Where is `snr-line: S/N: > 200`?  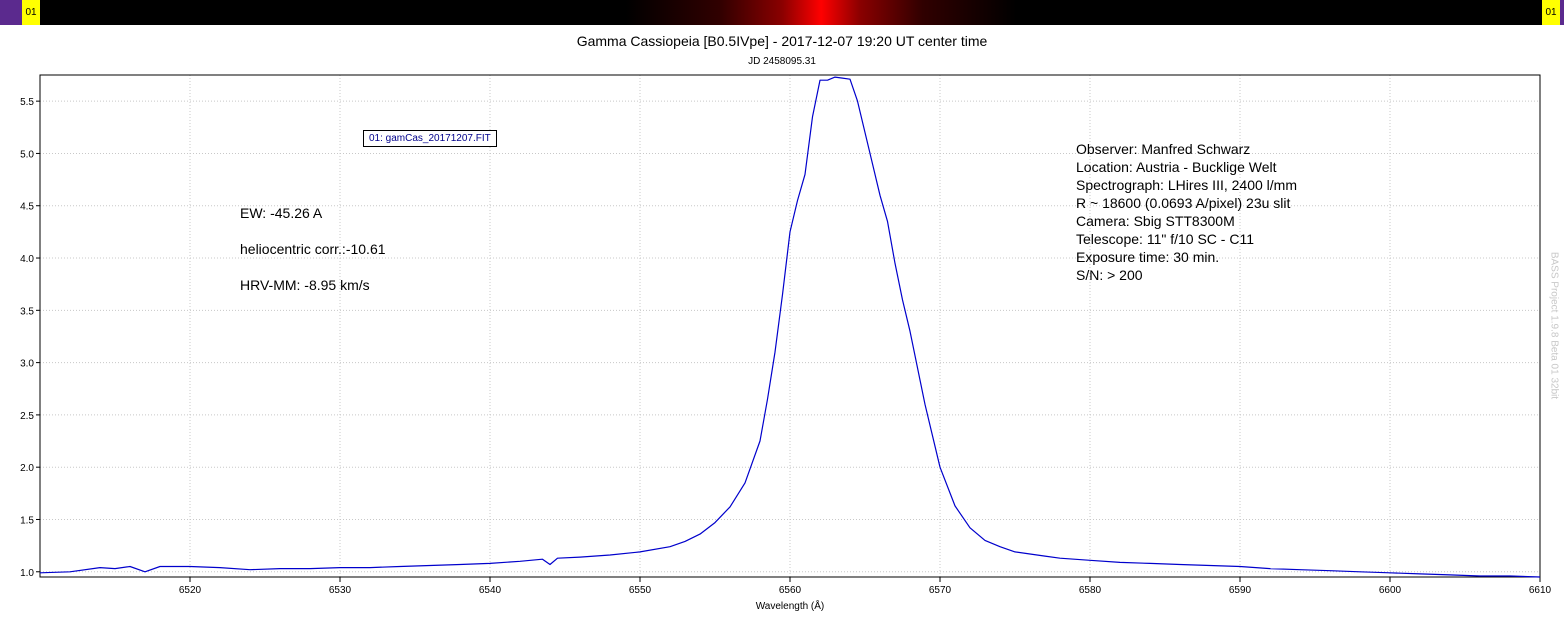 snr-line: S/N: > 200 is located at coordinates (1109, 275).